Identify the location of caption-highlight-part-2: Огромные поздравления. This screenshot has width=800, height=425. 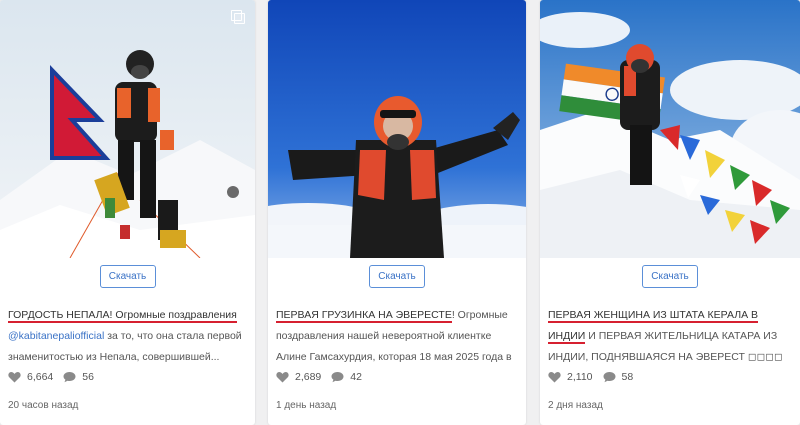
(174, 315).